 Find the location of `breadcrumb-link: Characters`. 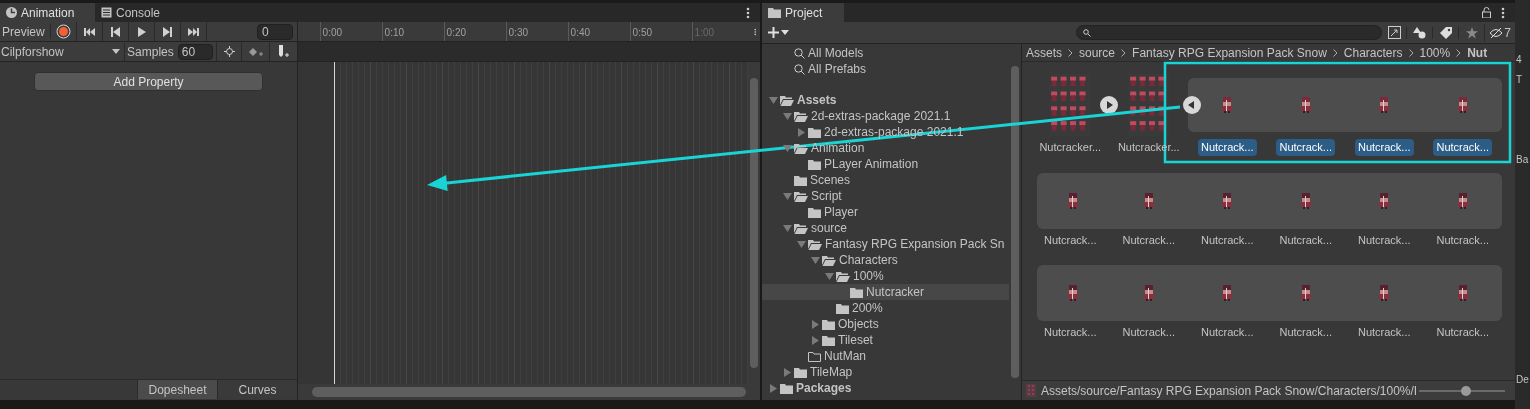

breadcrumb-link: Characters is located at coordinates (1373, 52).